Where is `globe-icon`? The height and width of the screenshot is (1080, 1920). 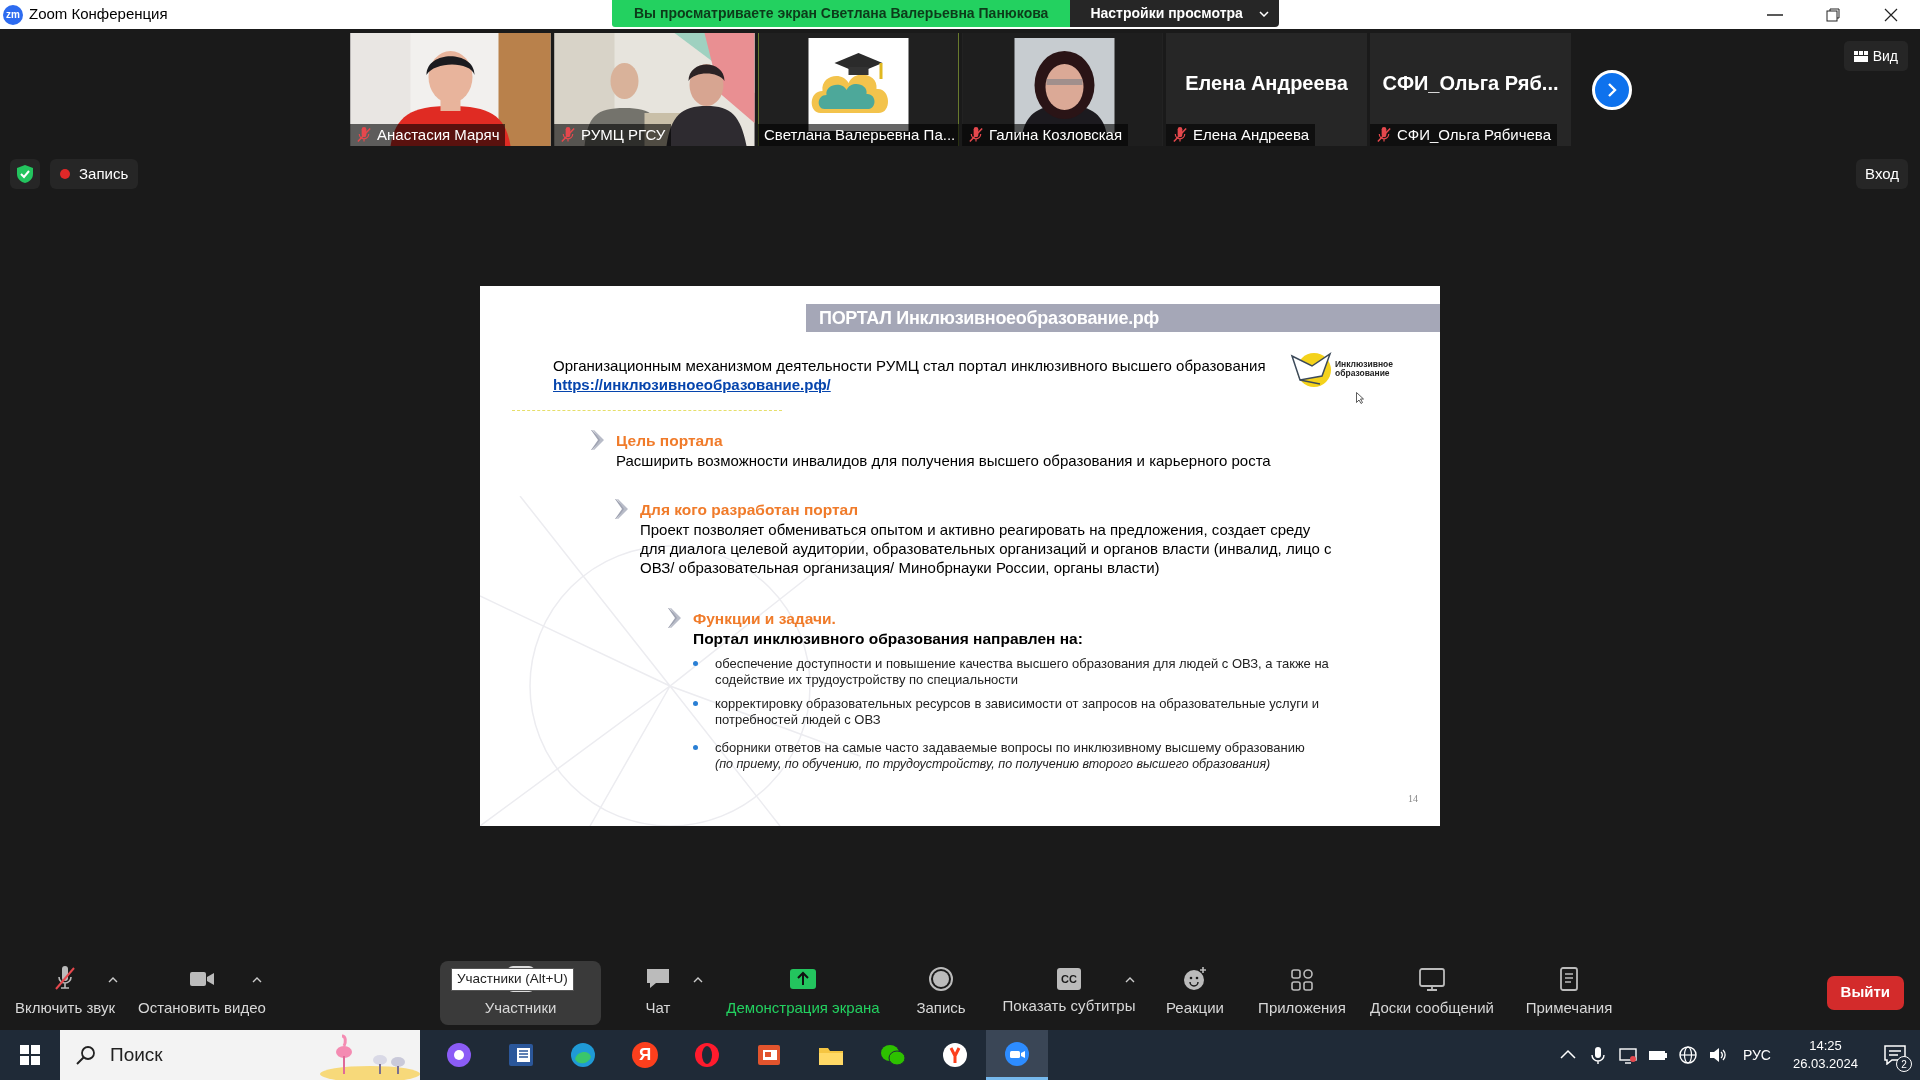 globe-icon is located at coordinates (1687, 1055).